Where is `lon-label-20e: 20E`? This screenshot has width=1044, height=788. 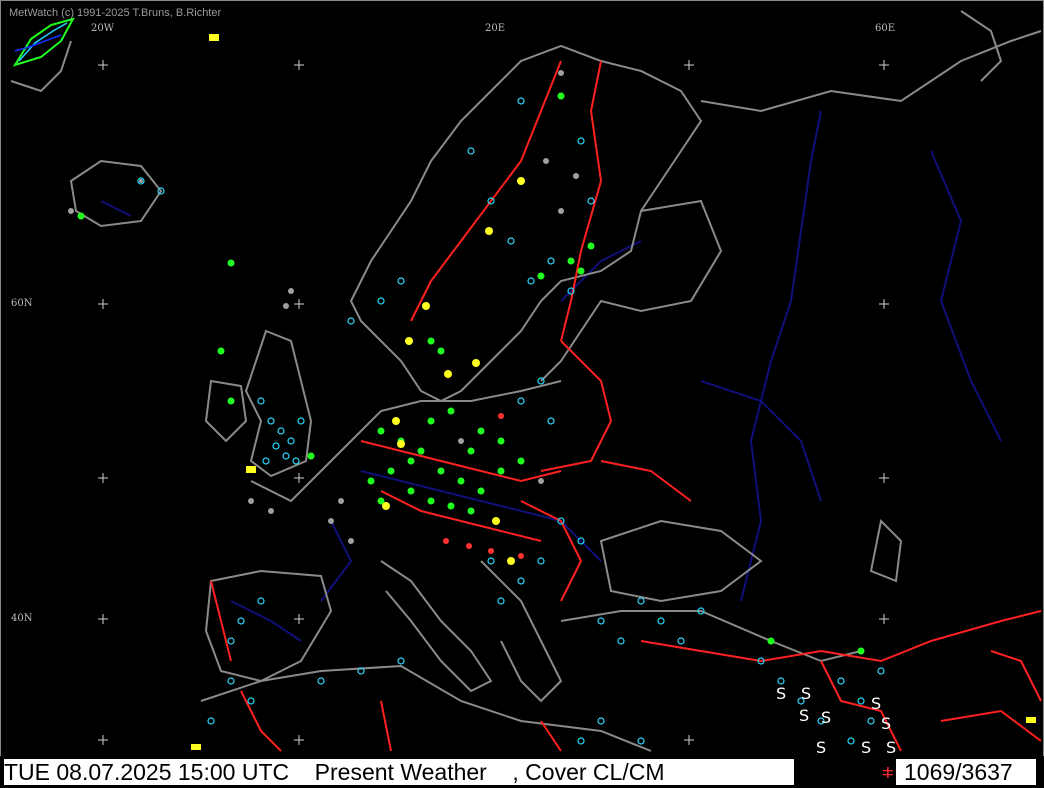
lon-label-20e: 20E is located at coordinates (495, 28).